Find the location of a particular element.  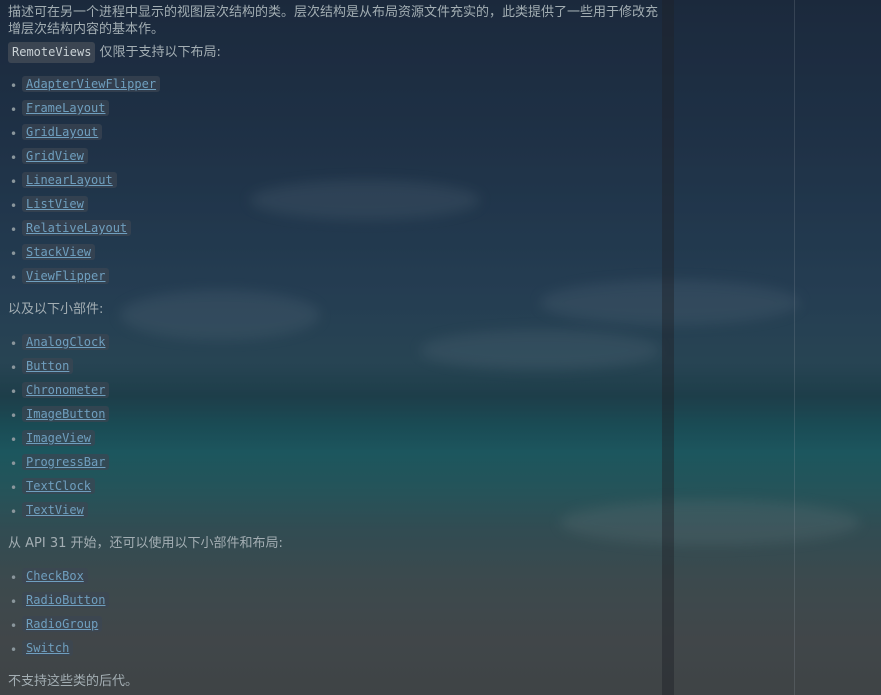

layout-link: GridView is located at coordinates (55, 156).